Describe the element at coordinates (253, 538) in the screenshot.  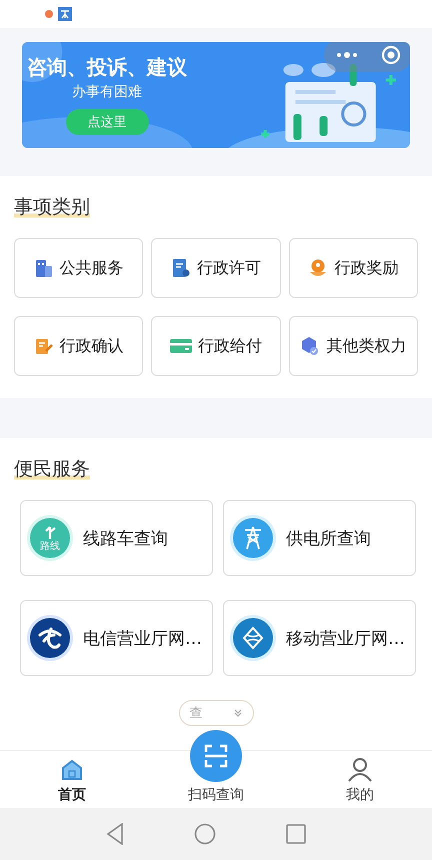
I see `power-tower-icon` at that location.